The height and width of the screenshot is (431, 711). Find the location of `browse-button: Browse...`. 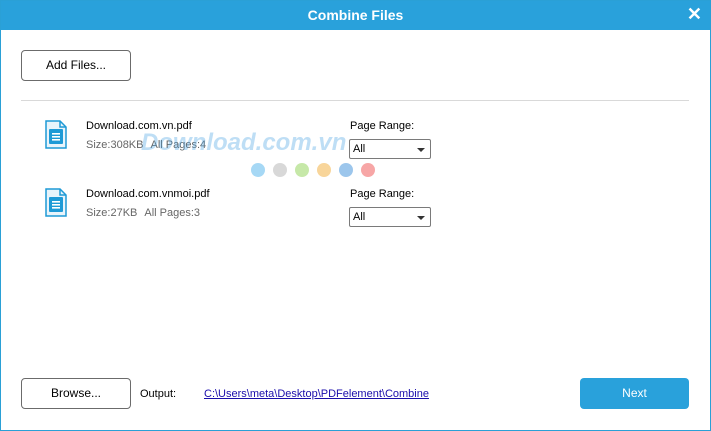

browse-button: Browse... is located at coordinates (76, 393).